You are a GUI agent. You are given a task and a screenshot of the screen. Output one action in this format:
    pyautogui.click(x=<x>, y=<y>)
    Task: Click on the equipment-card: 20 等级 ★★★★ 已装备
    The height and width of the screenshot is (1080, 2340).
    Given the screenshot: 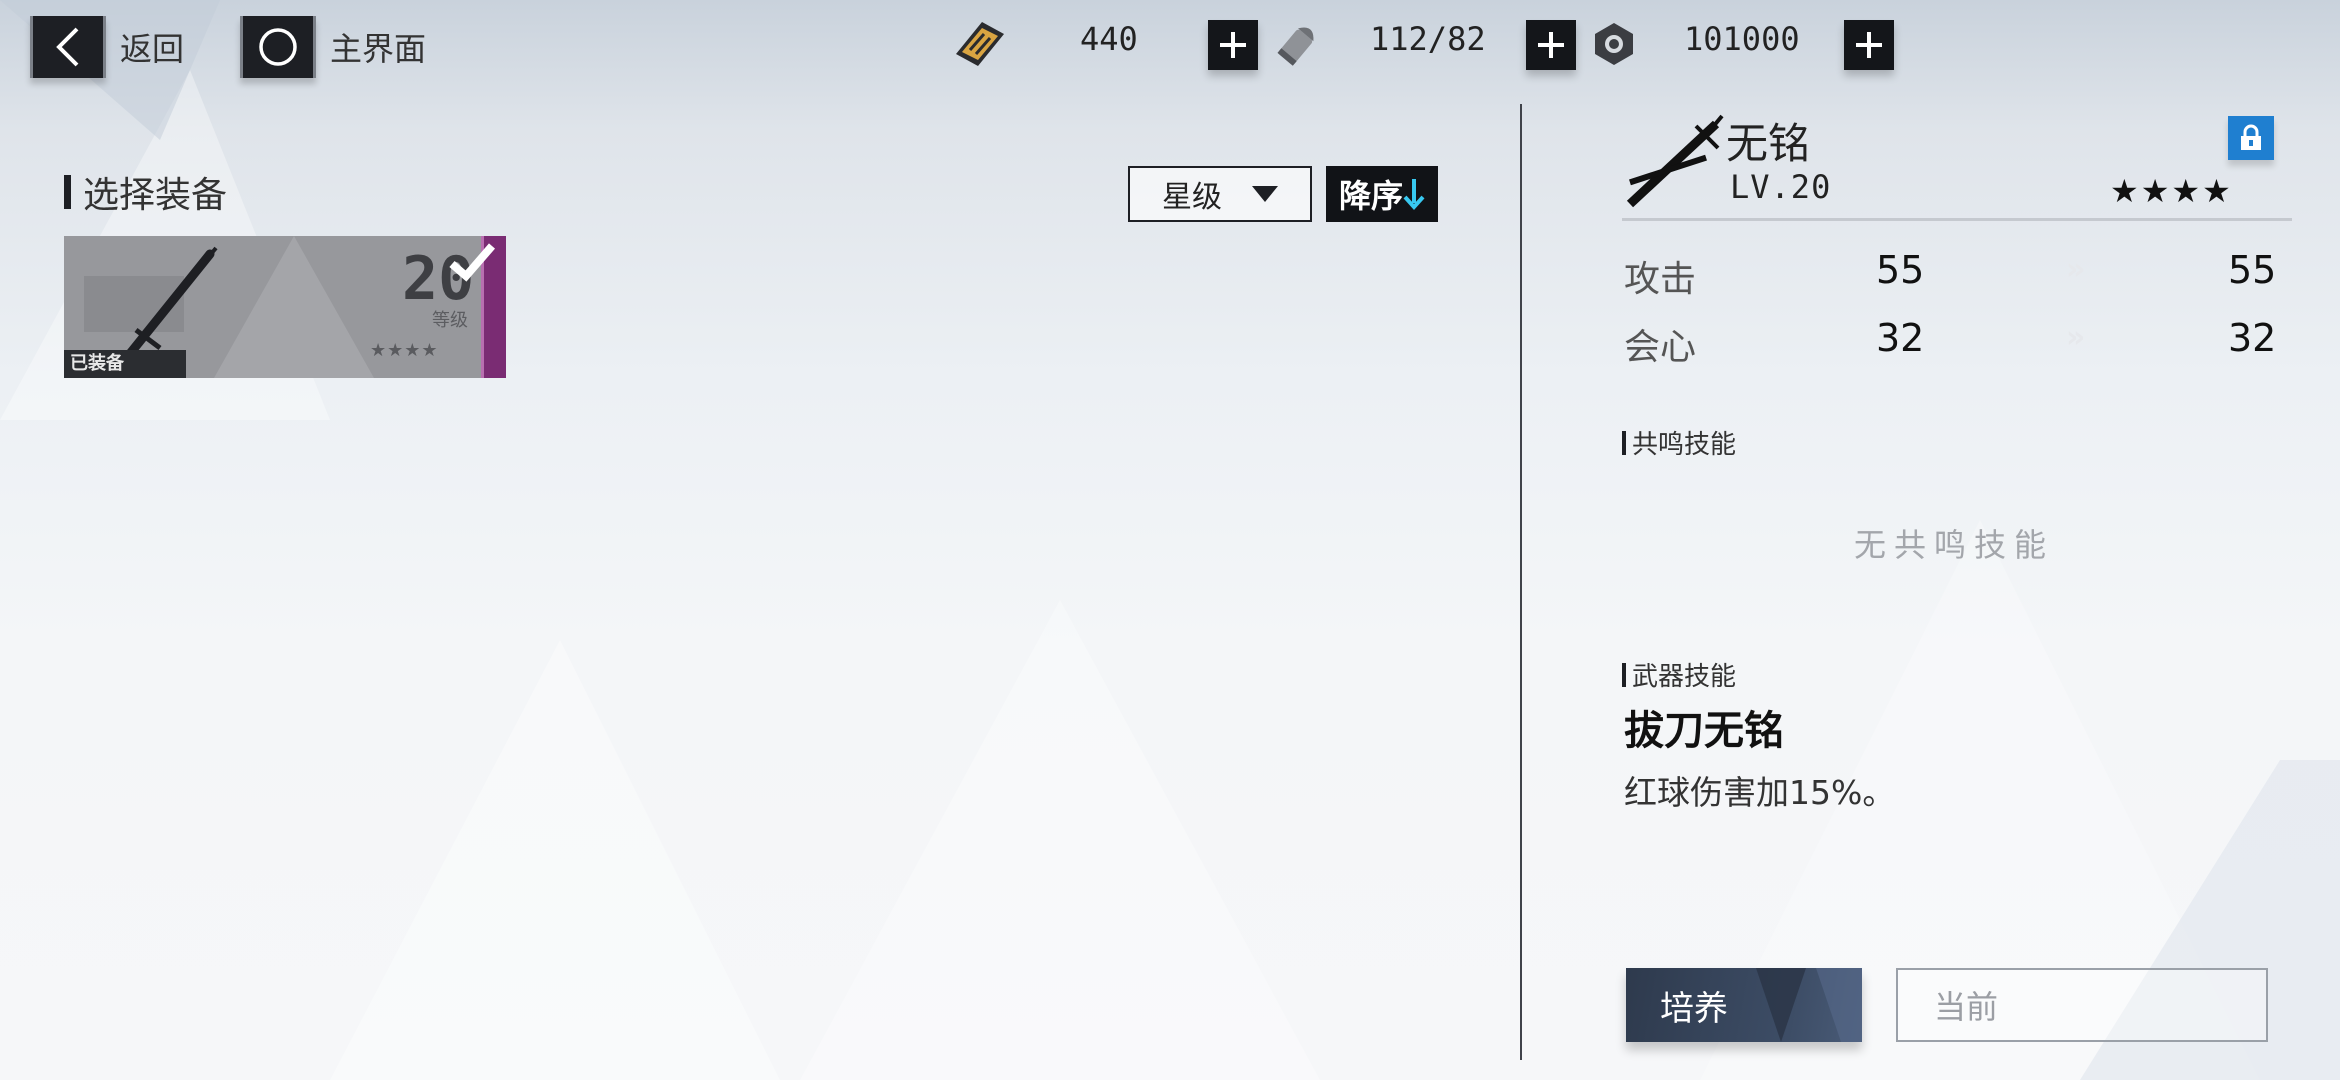 What is the action you would take?
    pyautogui.click(x=285, y=307)
    